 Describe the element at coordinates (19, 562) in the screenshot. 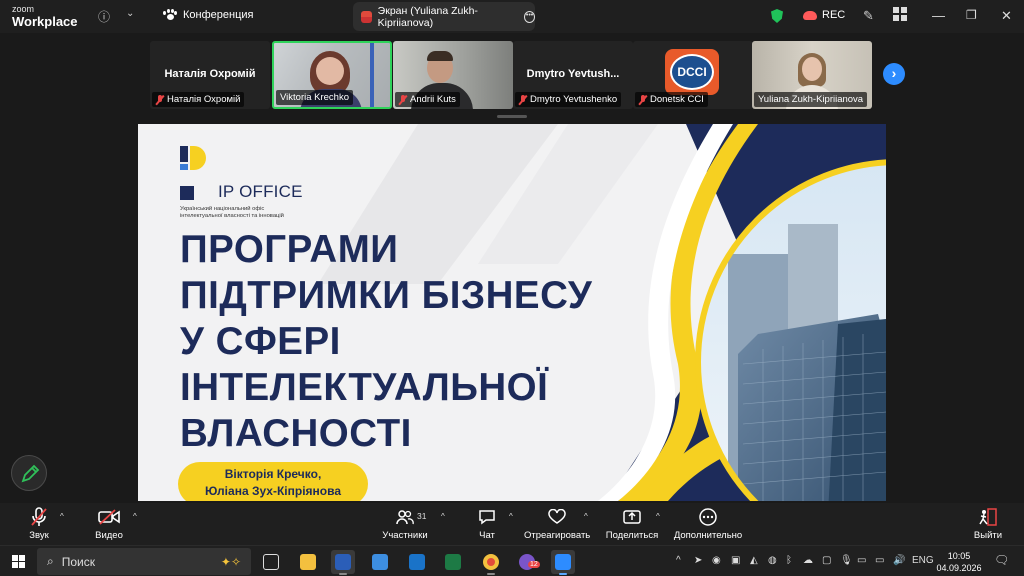

I see `windows-start-icon` at that location.